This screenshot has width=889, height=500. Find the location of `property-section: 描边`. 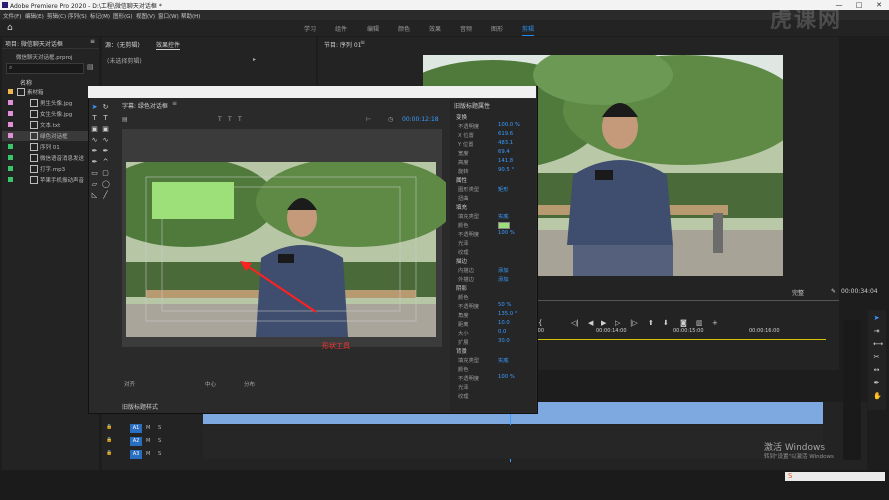

property-section: 描边 is located at coordinates (461, 261).